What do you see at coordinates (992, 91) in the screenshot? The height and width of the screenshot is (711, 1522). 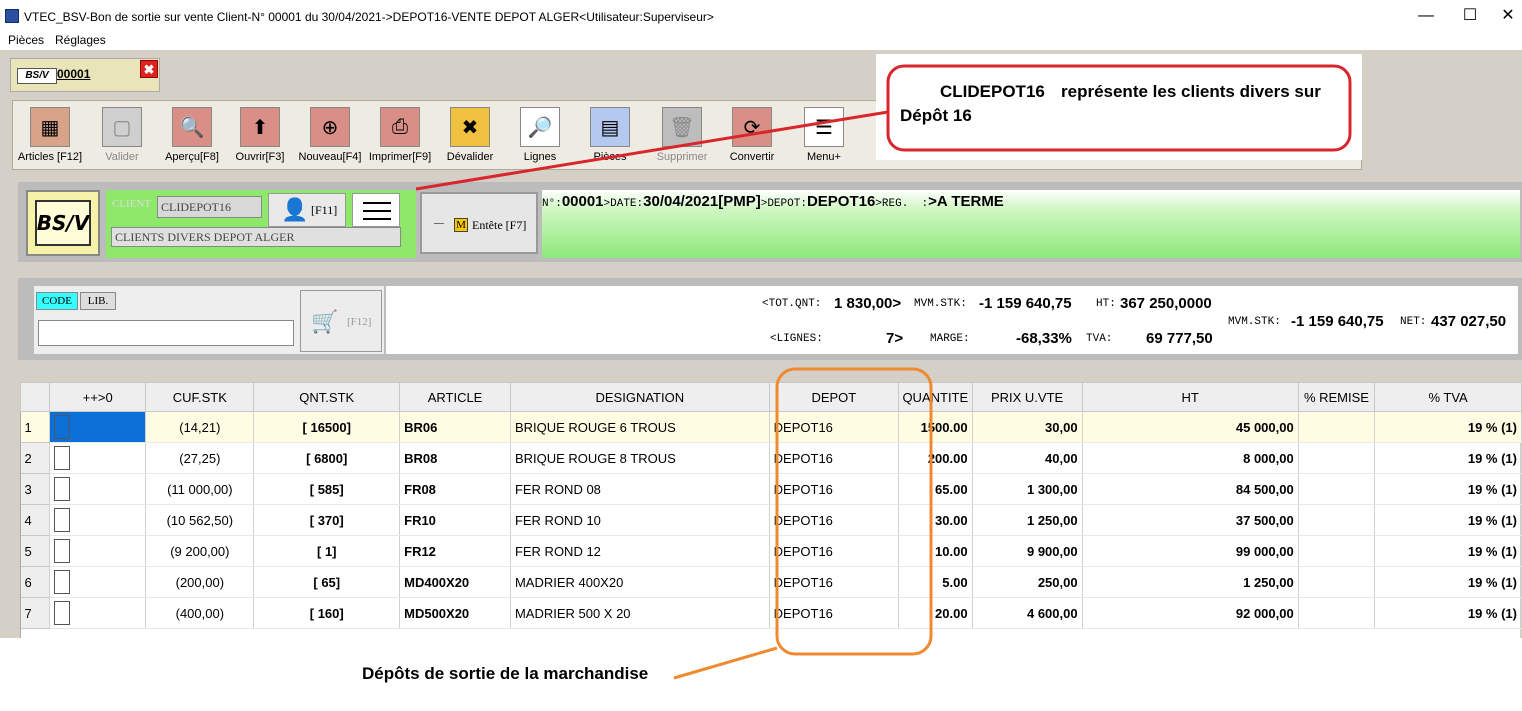 I see `callout-top-text-1: CLIDEPOT16` at bounding box center [992, 91].